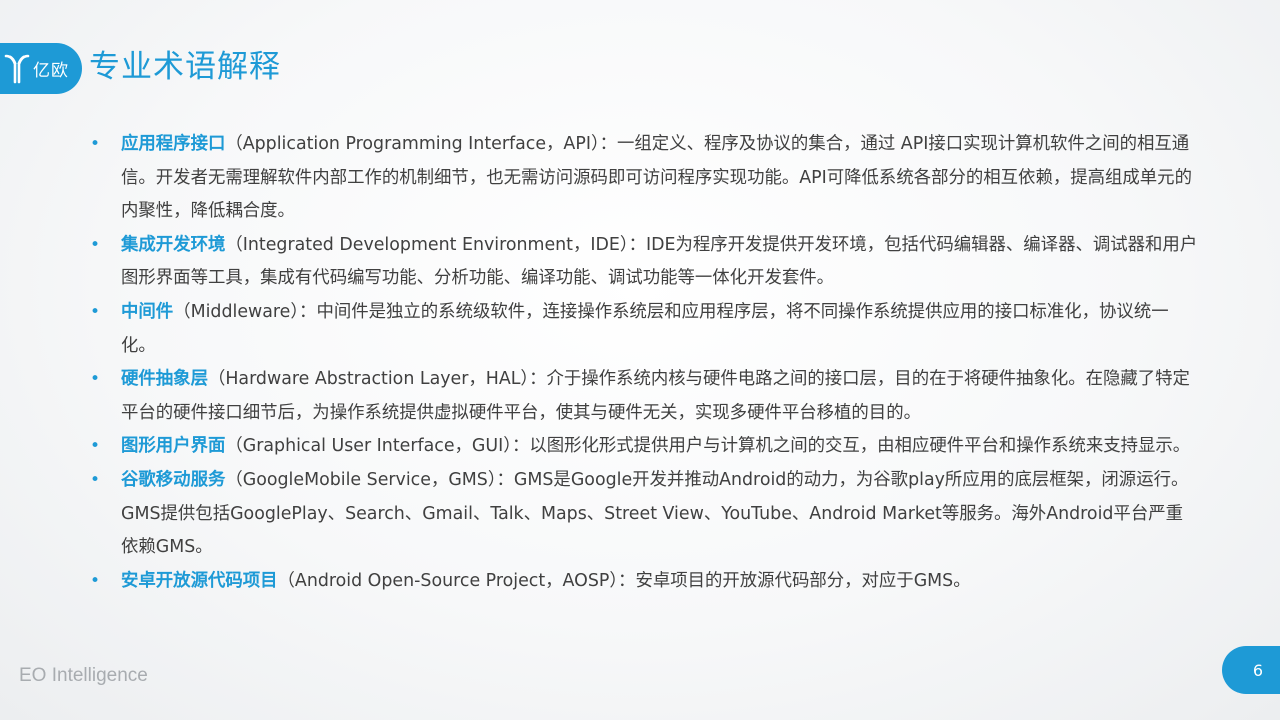  I want to click on page-number-badge: 6, so click(1251, 670).